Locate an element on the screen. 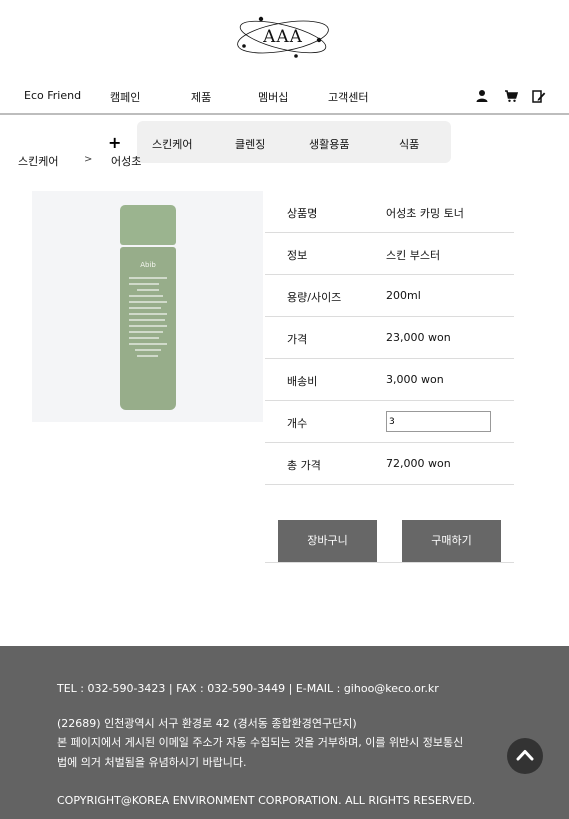  product-image: Abib is located at coordinates (147, 306).